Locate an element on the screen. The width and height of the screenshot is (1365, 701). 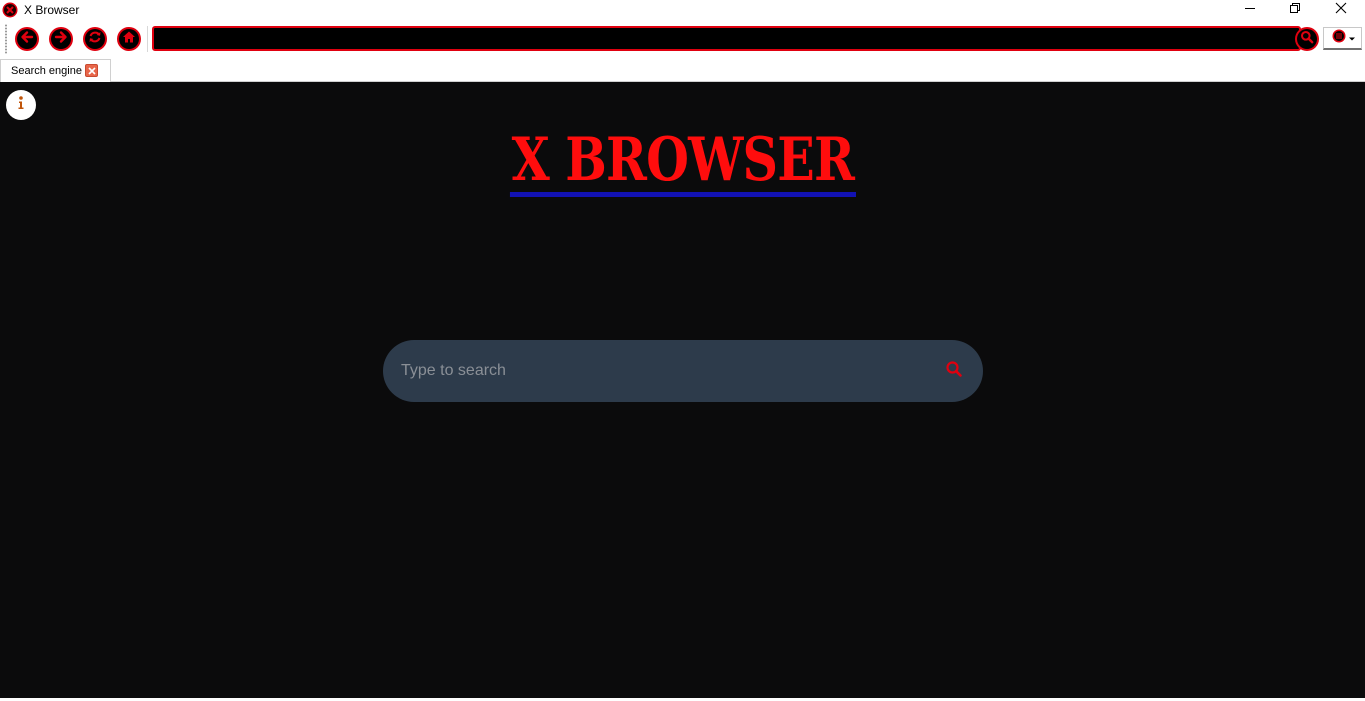
title-bar: X Browser is located at coordinates (682, 10).